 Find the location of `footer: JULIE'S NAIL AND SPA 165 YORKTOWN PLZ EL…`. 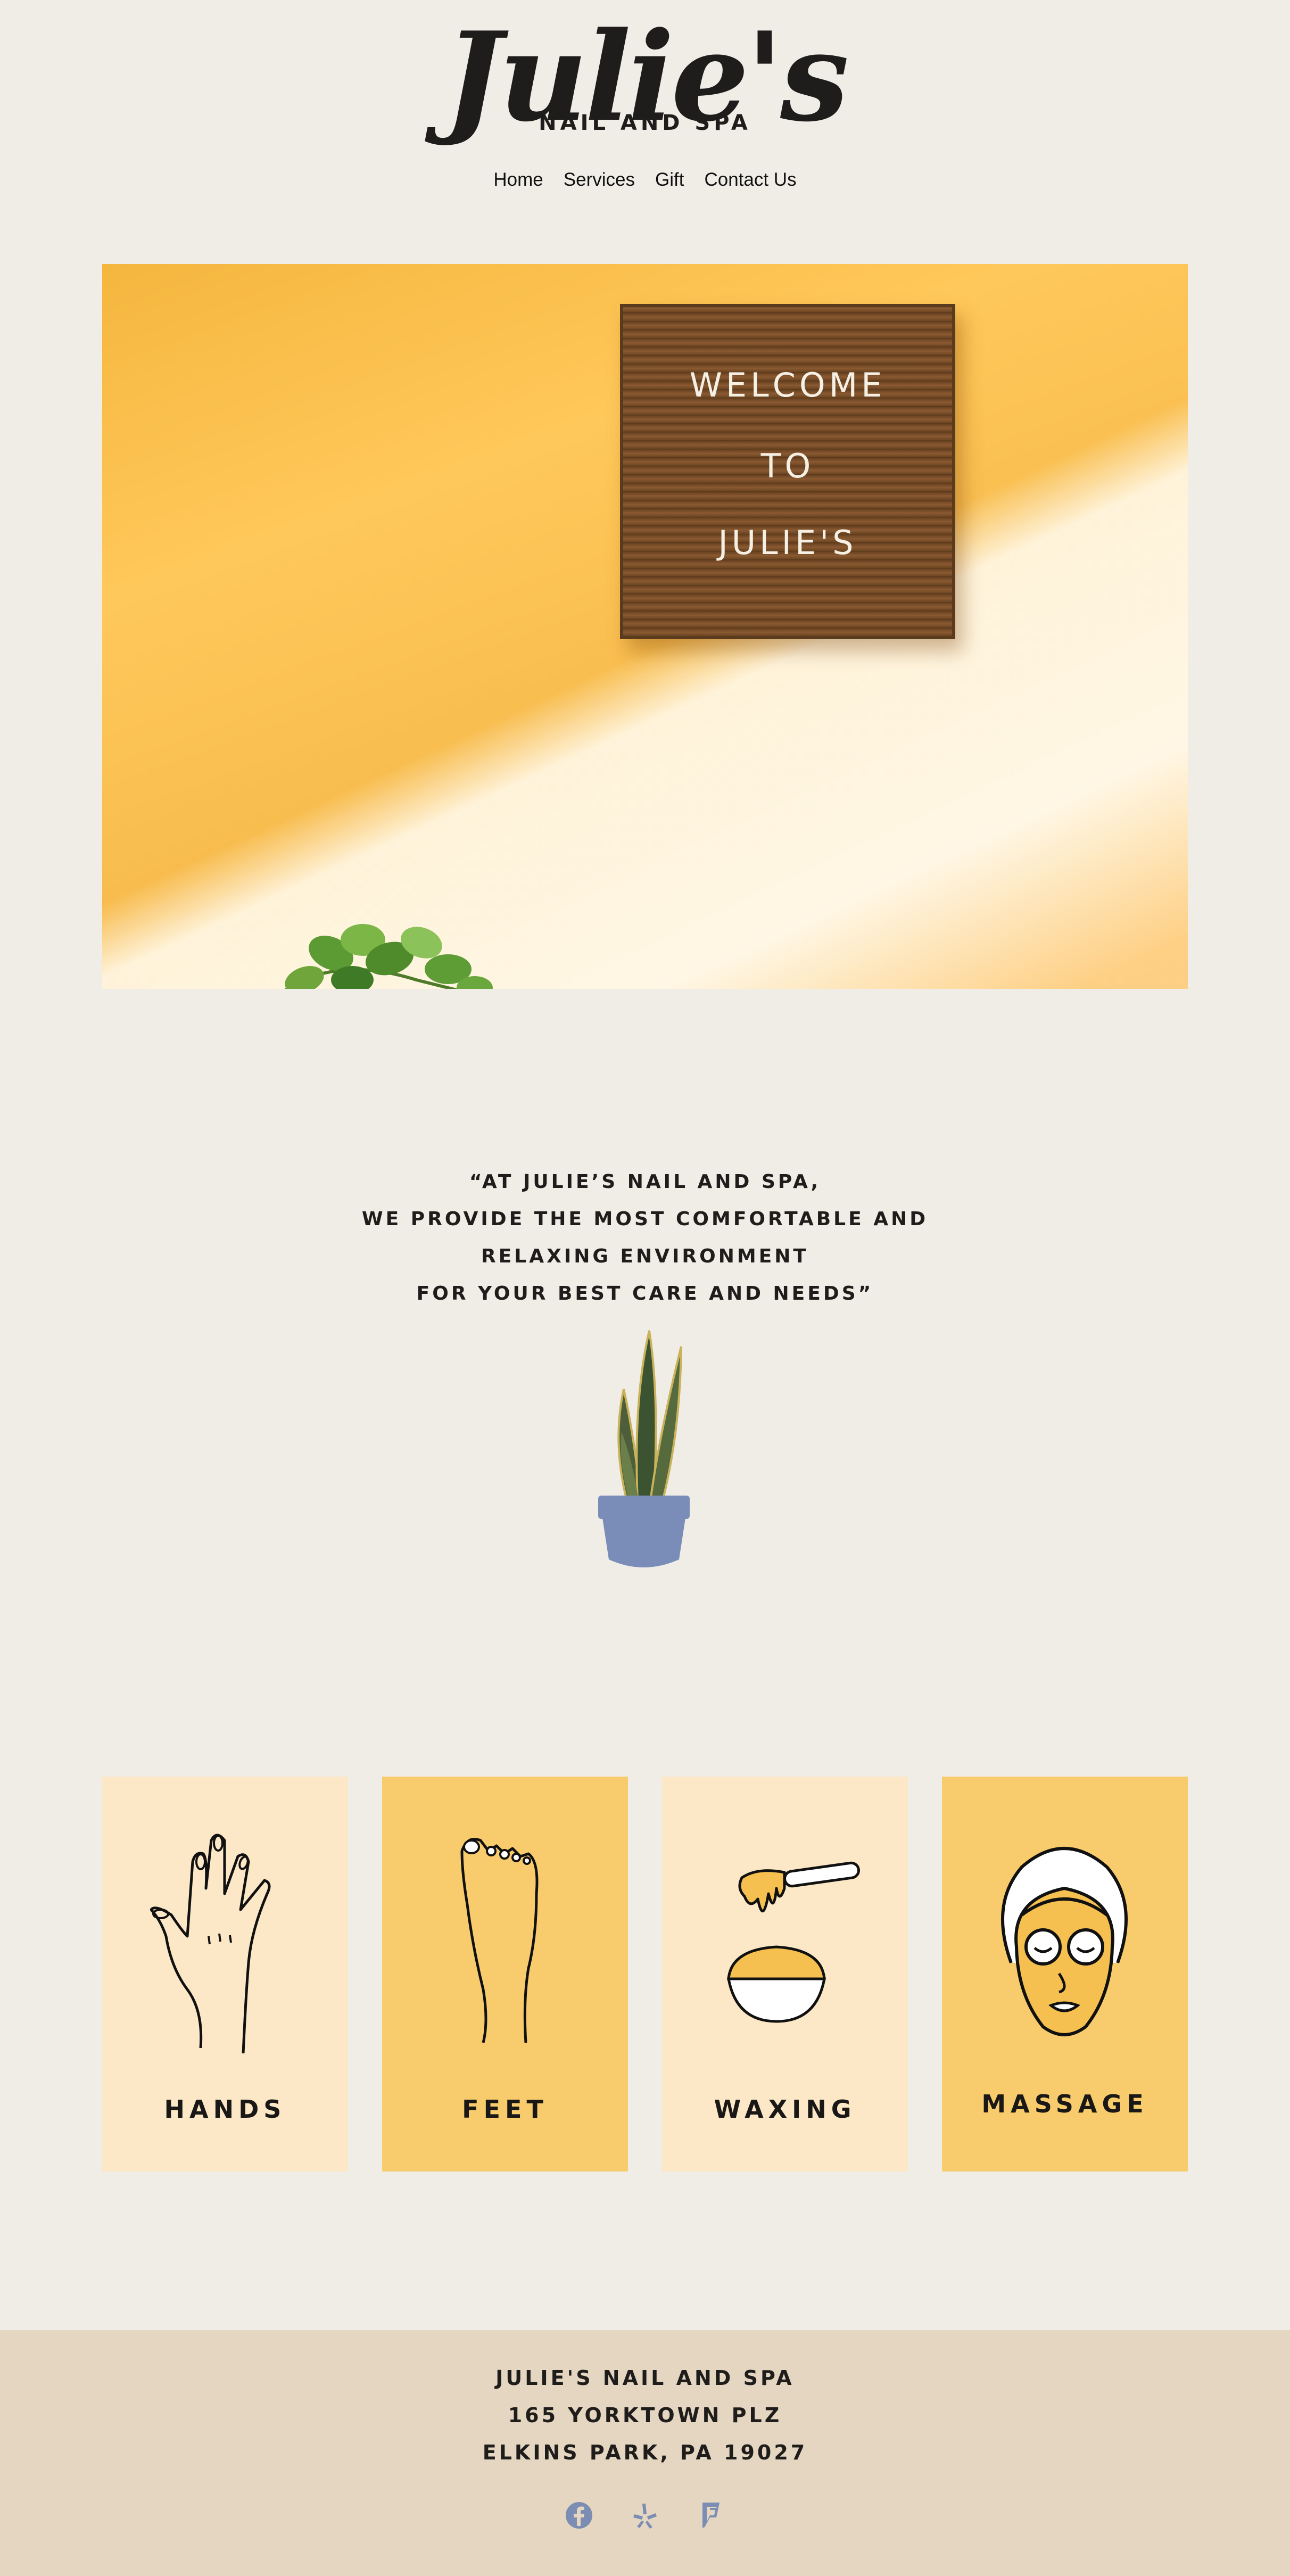

footer: JULIE'S NAIL AND SPA 165 YORKTOWN PLZ EL… is located at coordinates (645, 2453).